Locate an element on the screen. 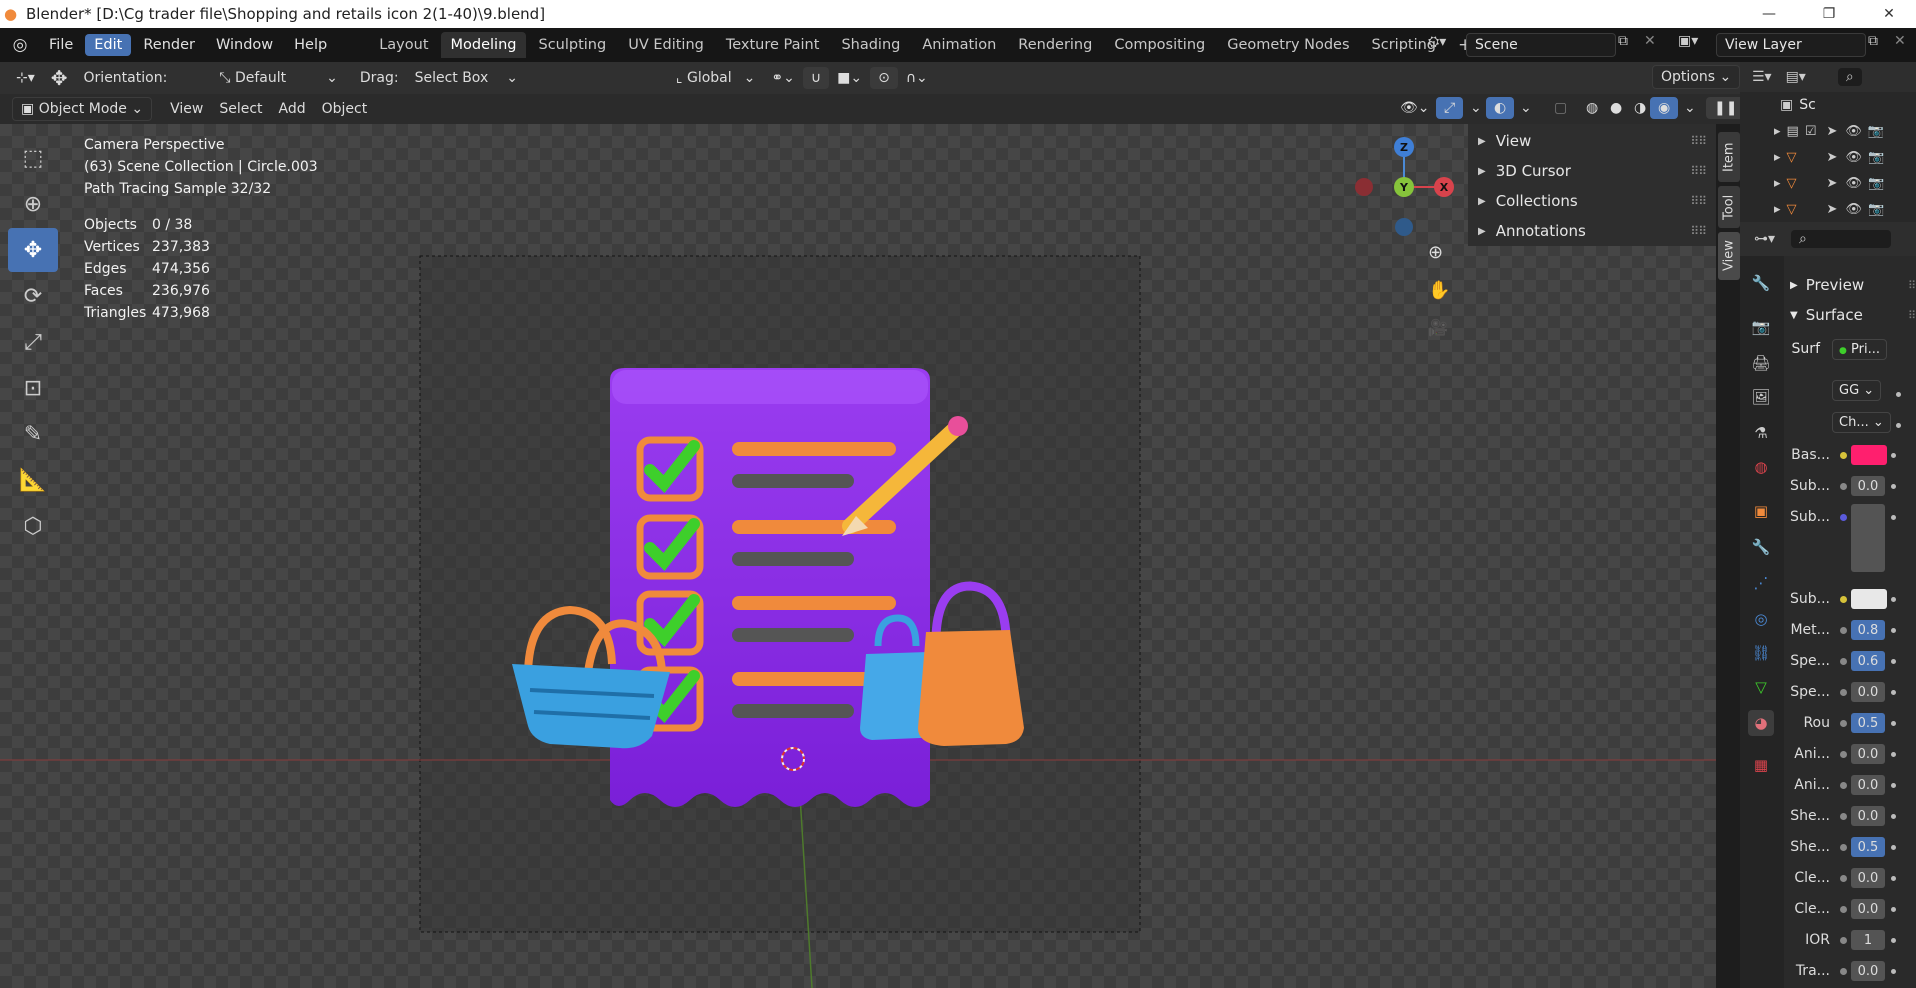 This screenshot has height=988, width=1916. property-value-field: 0.8 is located at coordinates (1868, 630).